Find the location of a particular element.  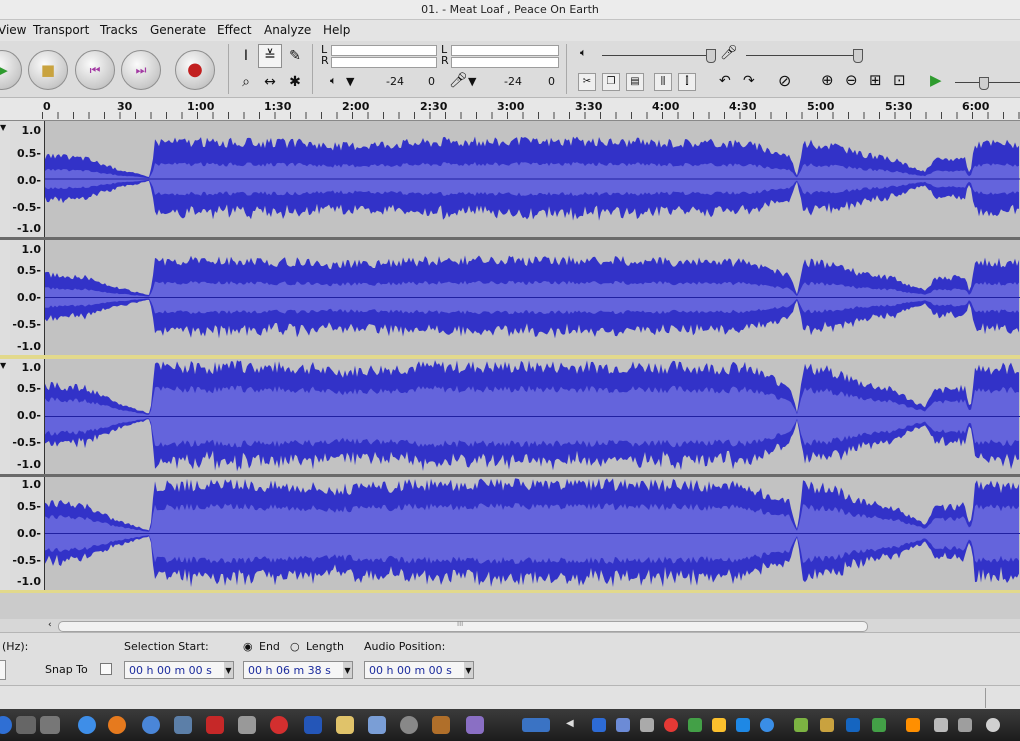

end-radio-icon: ◉ is located at coordinates (248, 646).